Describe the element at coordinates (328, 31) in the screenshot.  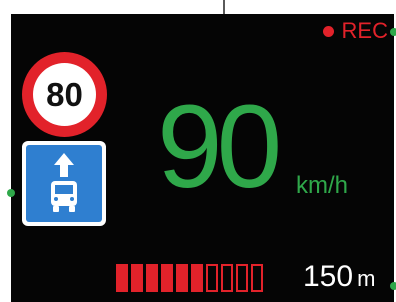
I see `rec-dot-icon` at that location.